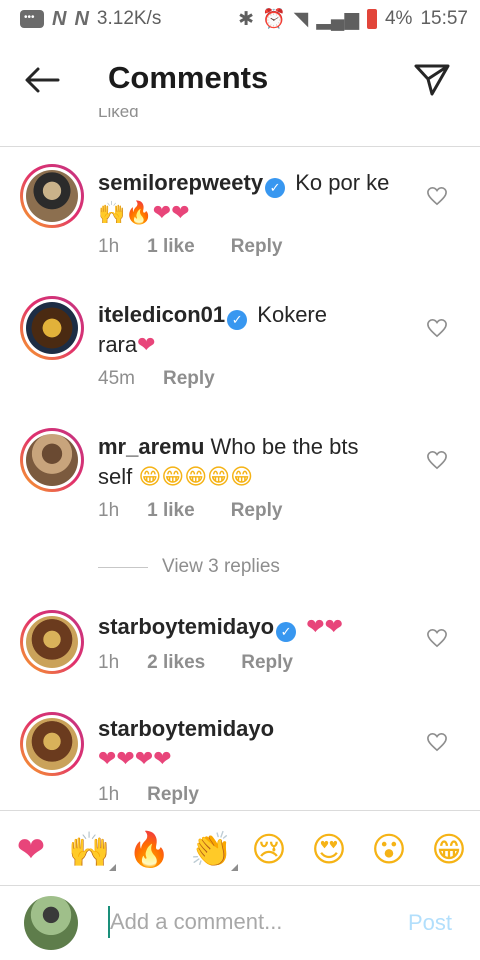  Describe the element at coordinates (135, 758) in the screenshot. I see `comment-hearts: ❤❤❤❤` at that location.